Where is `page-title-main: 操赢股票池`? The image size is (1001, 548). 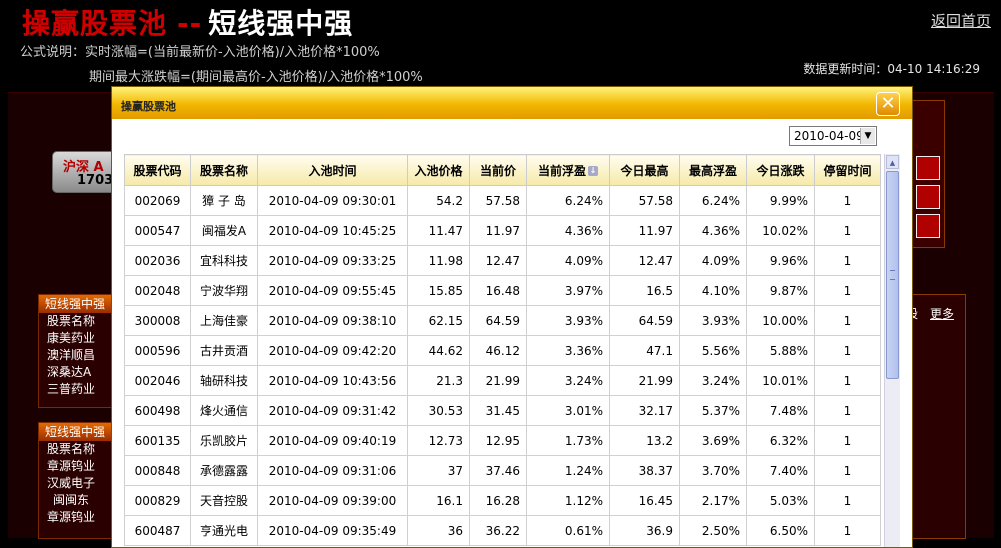 page-title-main: 操赢股票池 is located at coordinates (95, 23).